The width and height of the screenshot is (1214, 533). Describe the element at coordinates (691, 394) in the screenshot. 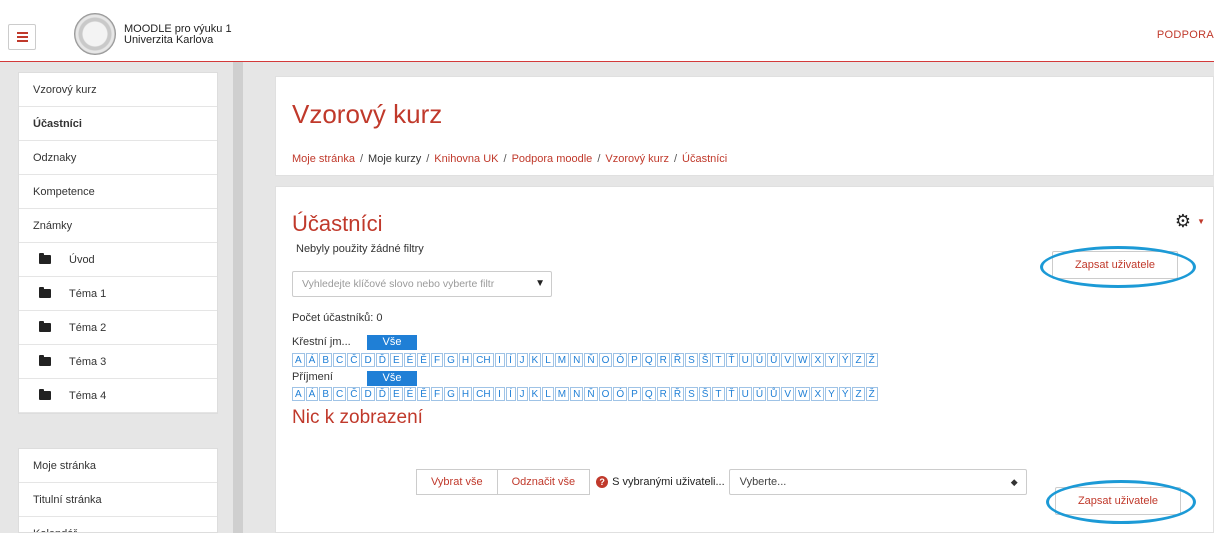

I see `initial-letter-link: S` at that location.